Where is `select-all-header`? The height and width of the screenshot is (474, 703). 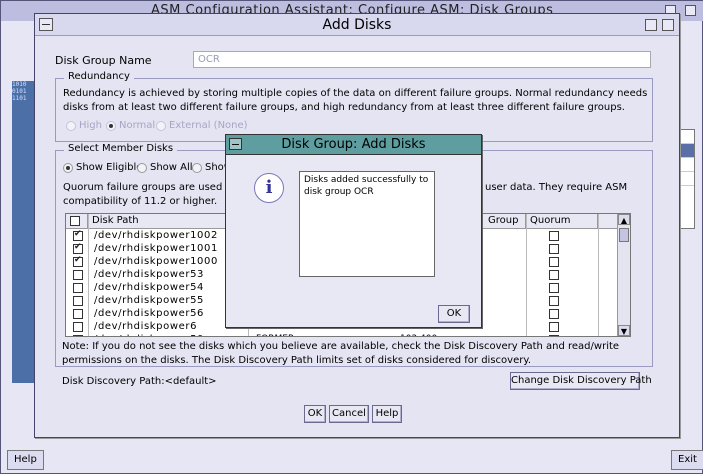 select-all-header is located at coordinates (77, 221).